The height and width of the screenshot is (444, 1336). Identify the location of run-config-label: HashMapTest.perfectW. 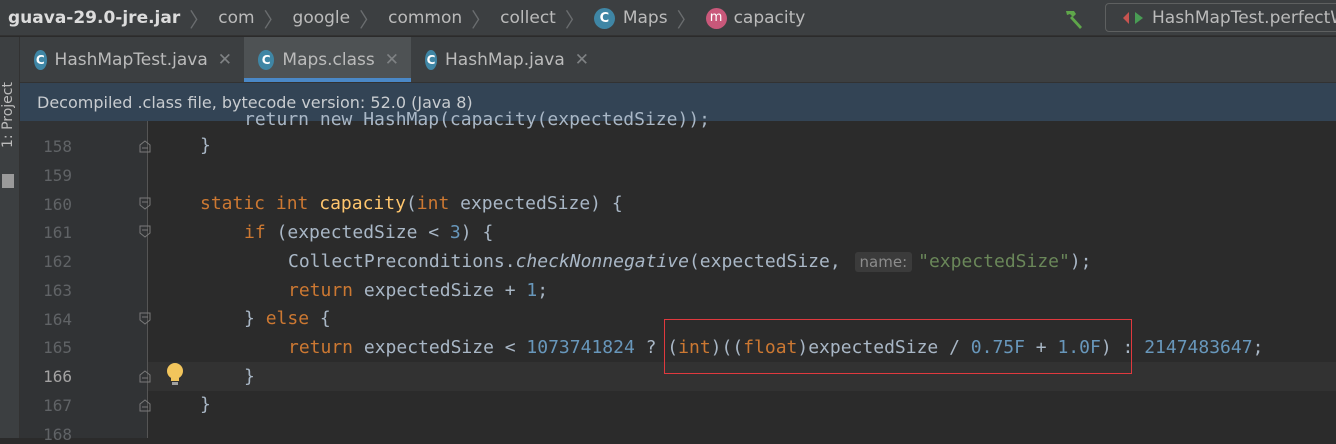
(1244, 17).